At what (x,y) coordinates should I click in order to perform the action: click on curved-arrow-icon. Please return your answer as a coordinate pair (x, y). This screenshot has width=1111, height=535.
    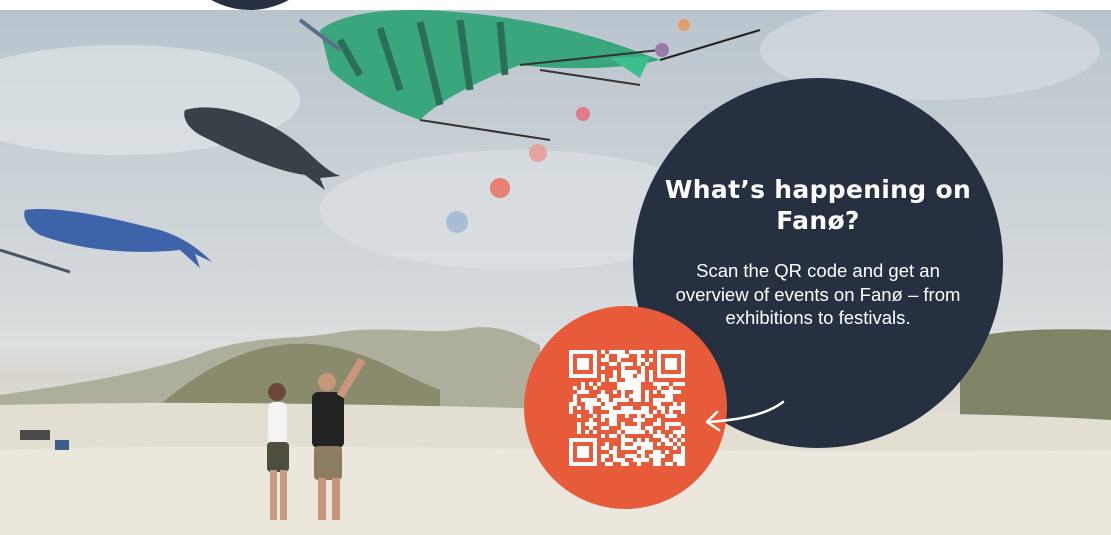
    Looking at the image, I should click on (745, 416).